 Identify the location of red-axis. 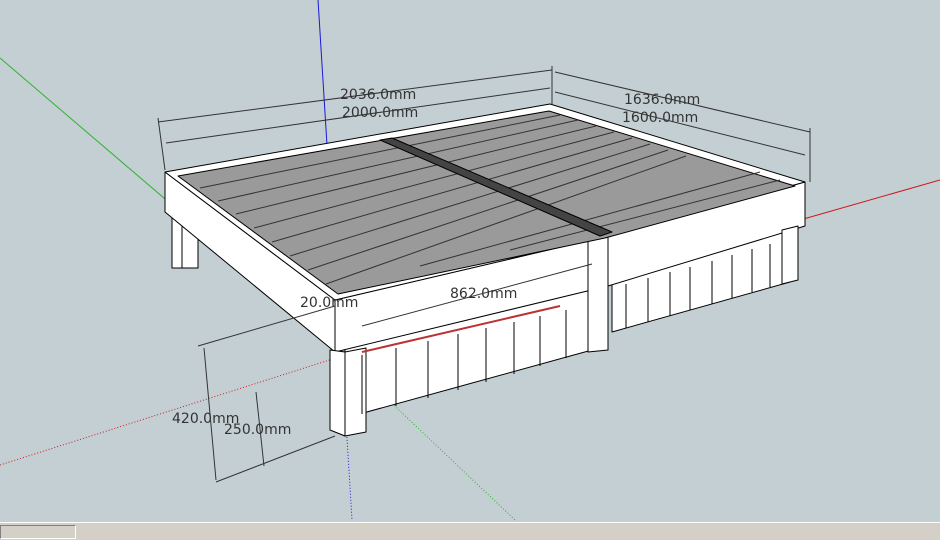
(869, 200).